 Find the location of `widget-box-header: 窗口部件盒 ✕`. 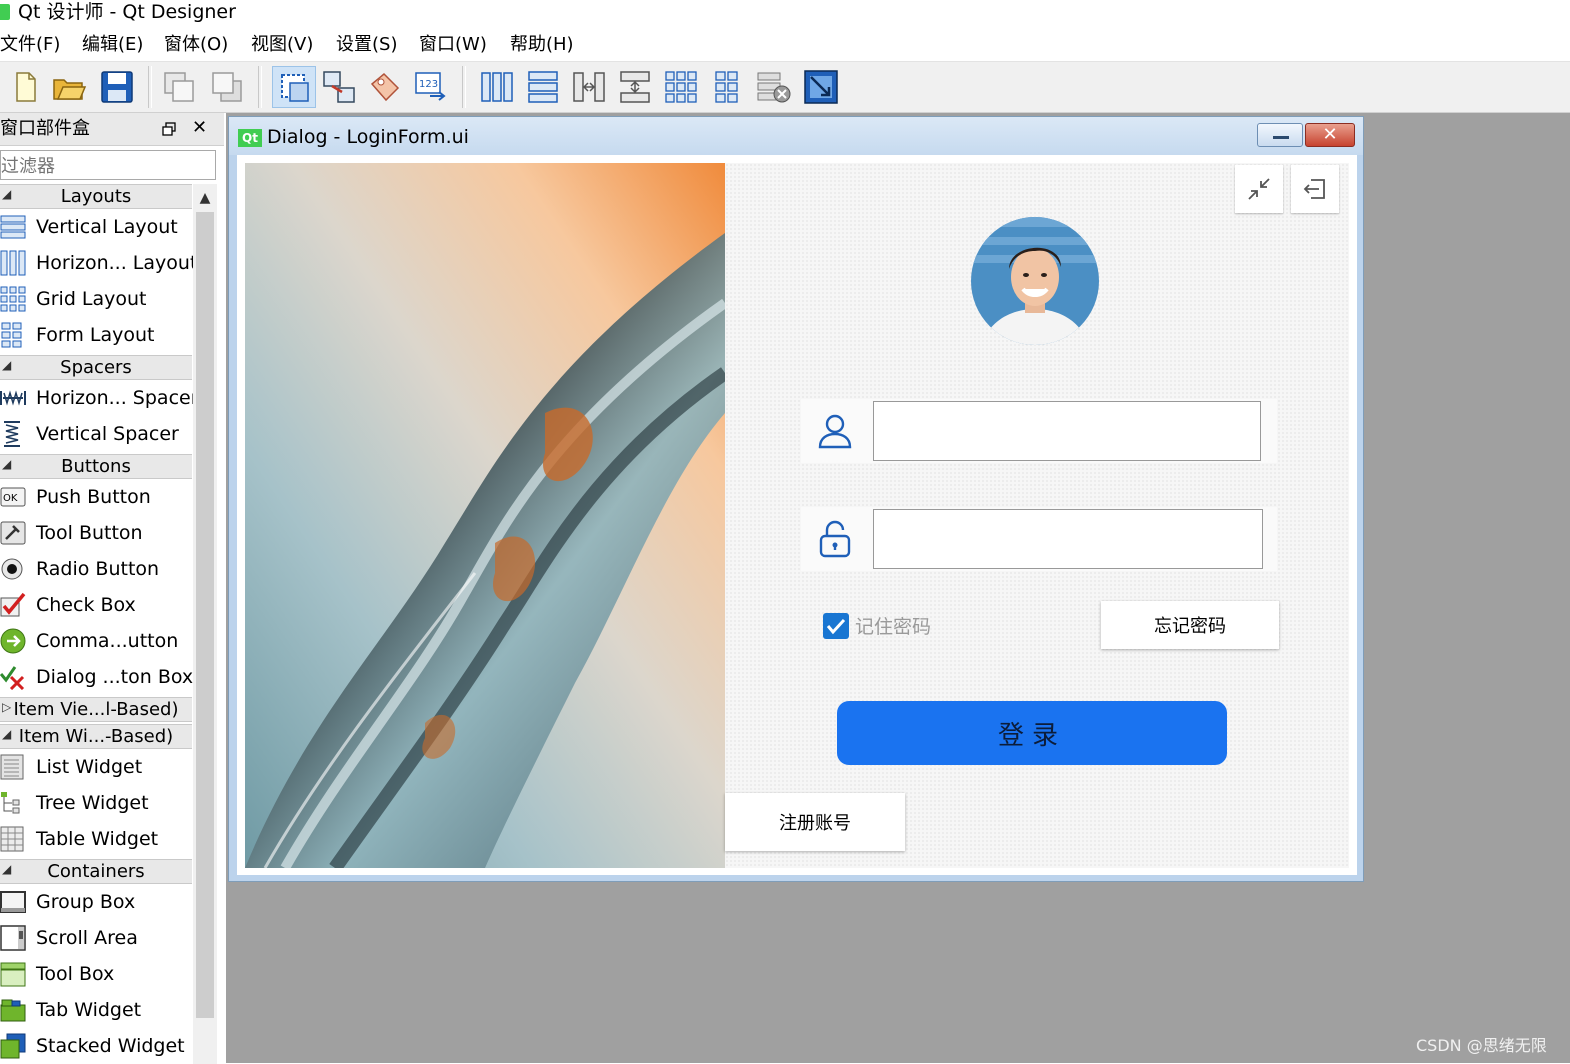

widget-box-header: 窗口部件盒 ✕ is located at coordinates (112, 129).